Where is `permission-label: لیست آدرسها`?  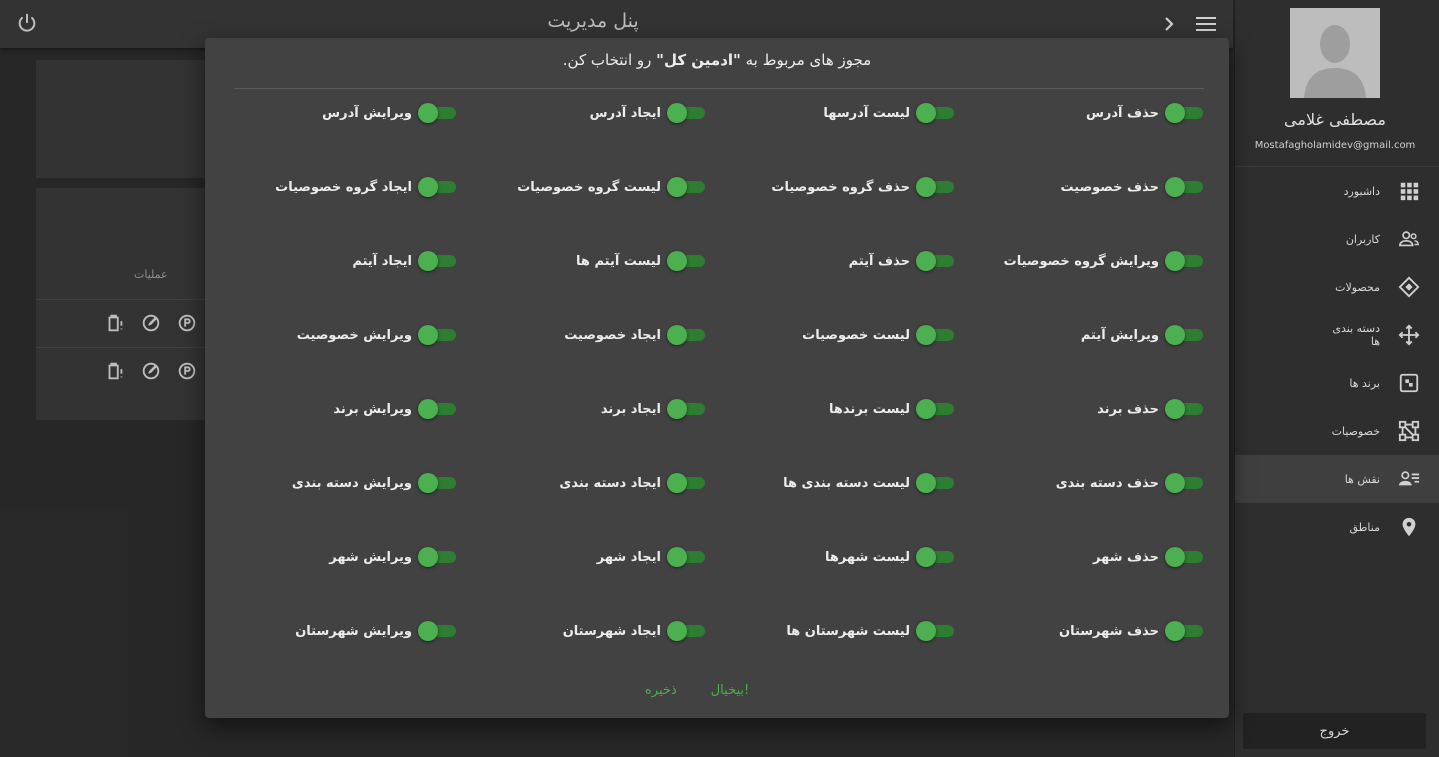
permission-label: لیست آدرسها is located at coordinates (866, 113).